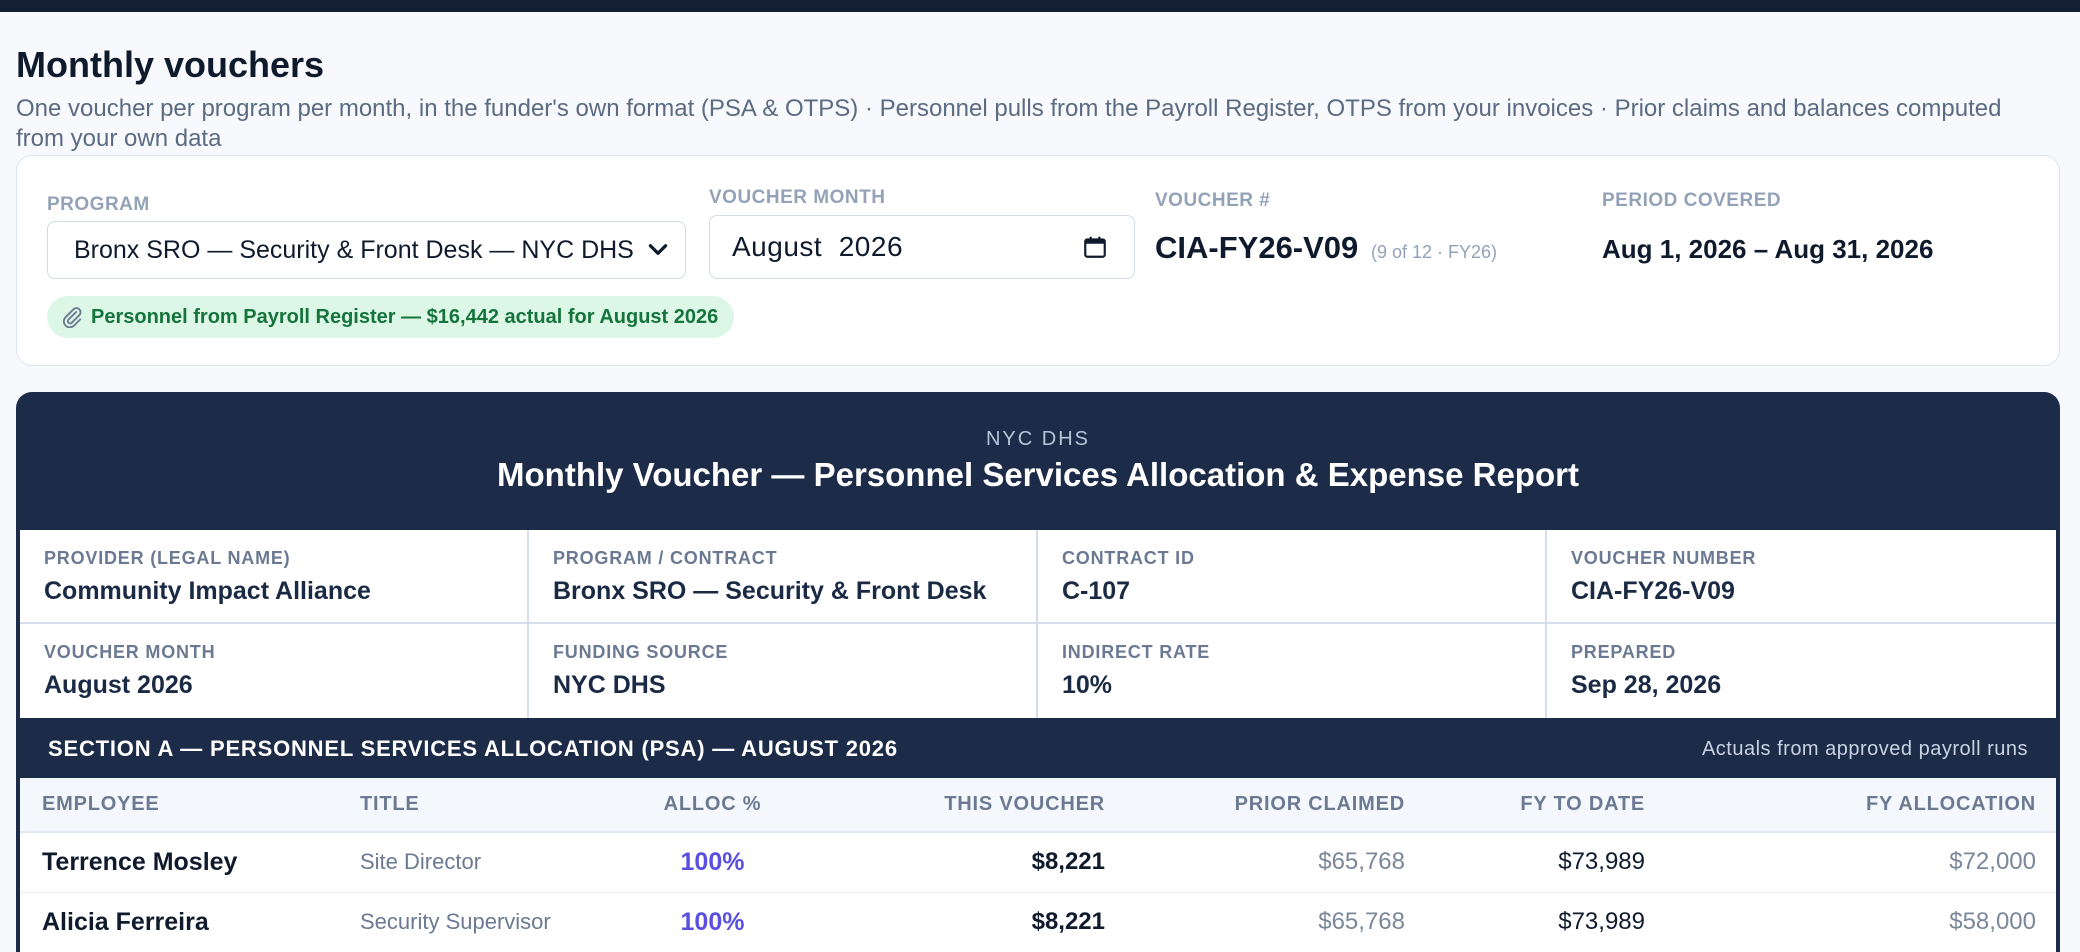  I want to click on info-value: Community Impact Alliance, so click(207, 591).